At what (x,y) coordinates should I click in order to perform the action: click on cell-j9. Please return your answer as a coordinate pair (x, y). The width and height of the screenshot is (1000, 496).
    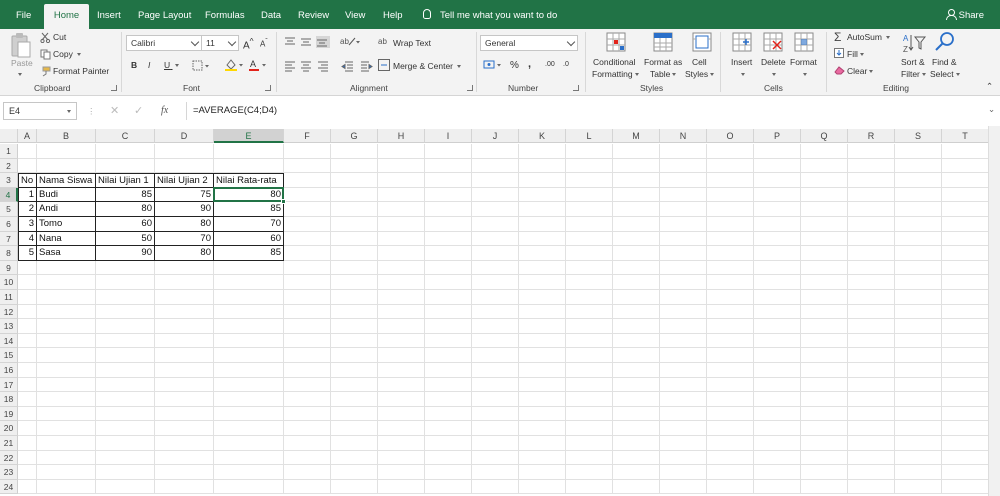
    Looking at the image, I should click on (495, 268).